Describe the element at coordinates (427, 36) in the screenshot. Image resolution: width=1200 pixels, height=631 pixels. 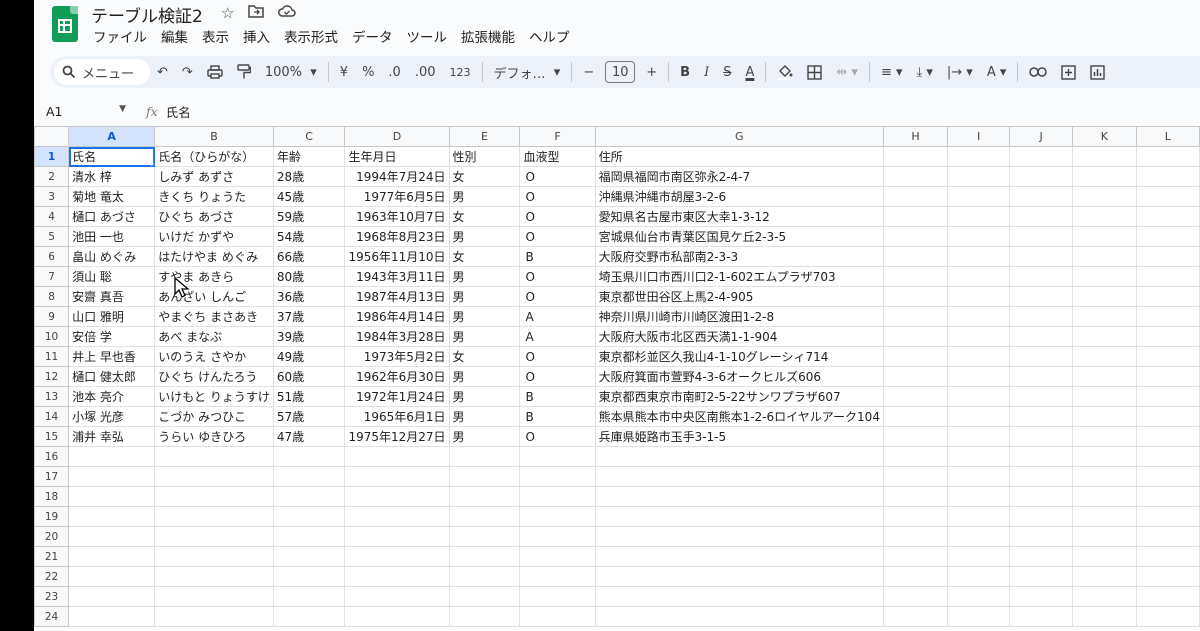
I see `menu-item: ツール` at that location.